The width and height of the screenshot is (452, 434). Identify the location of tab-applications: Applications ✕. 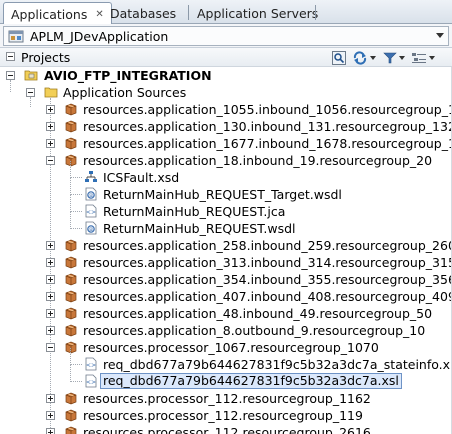
(57, 13).